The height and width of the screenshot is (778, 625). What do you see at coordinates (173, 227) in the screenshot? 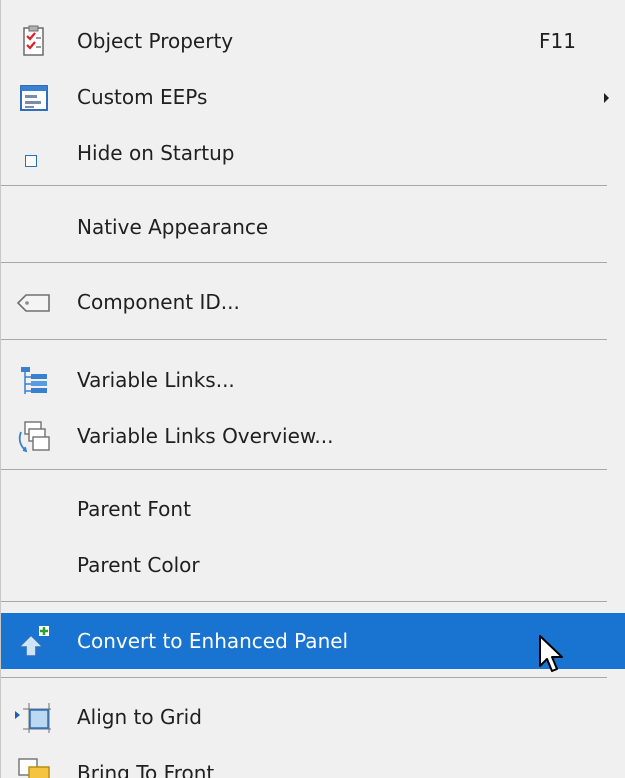
I see `menu-item-label: Native Appearance` at bounding box center [173, 227].